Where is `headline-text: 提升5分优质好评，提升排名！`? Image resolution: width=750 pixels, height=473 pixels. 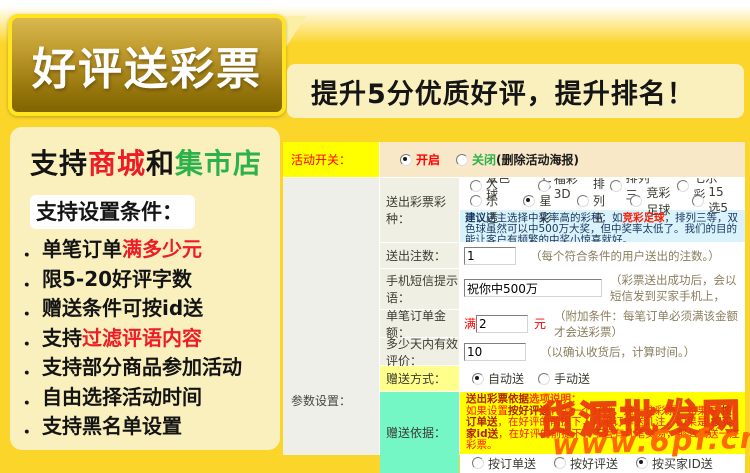 headline-text: 提升5分优质好评，提升排名！ is located at coordinates (503, 94).